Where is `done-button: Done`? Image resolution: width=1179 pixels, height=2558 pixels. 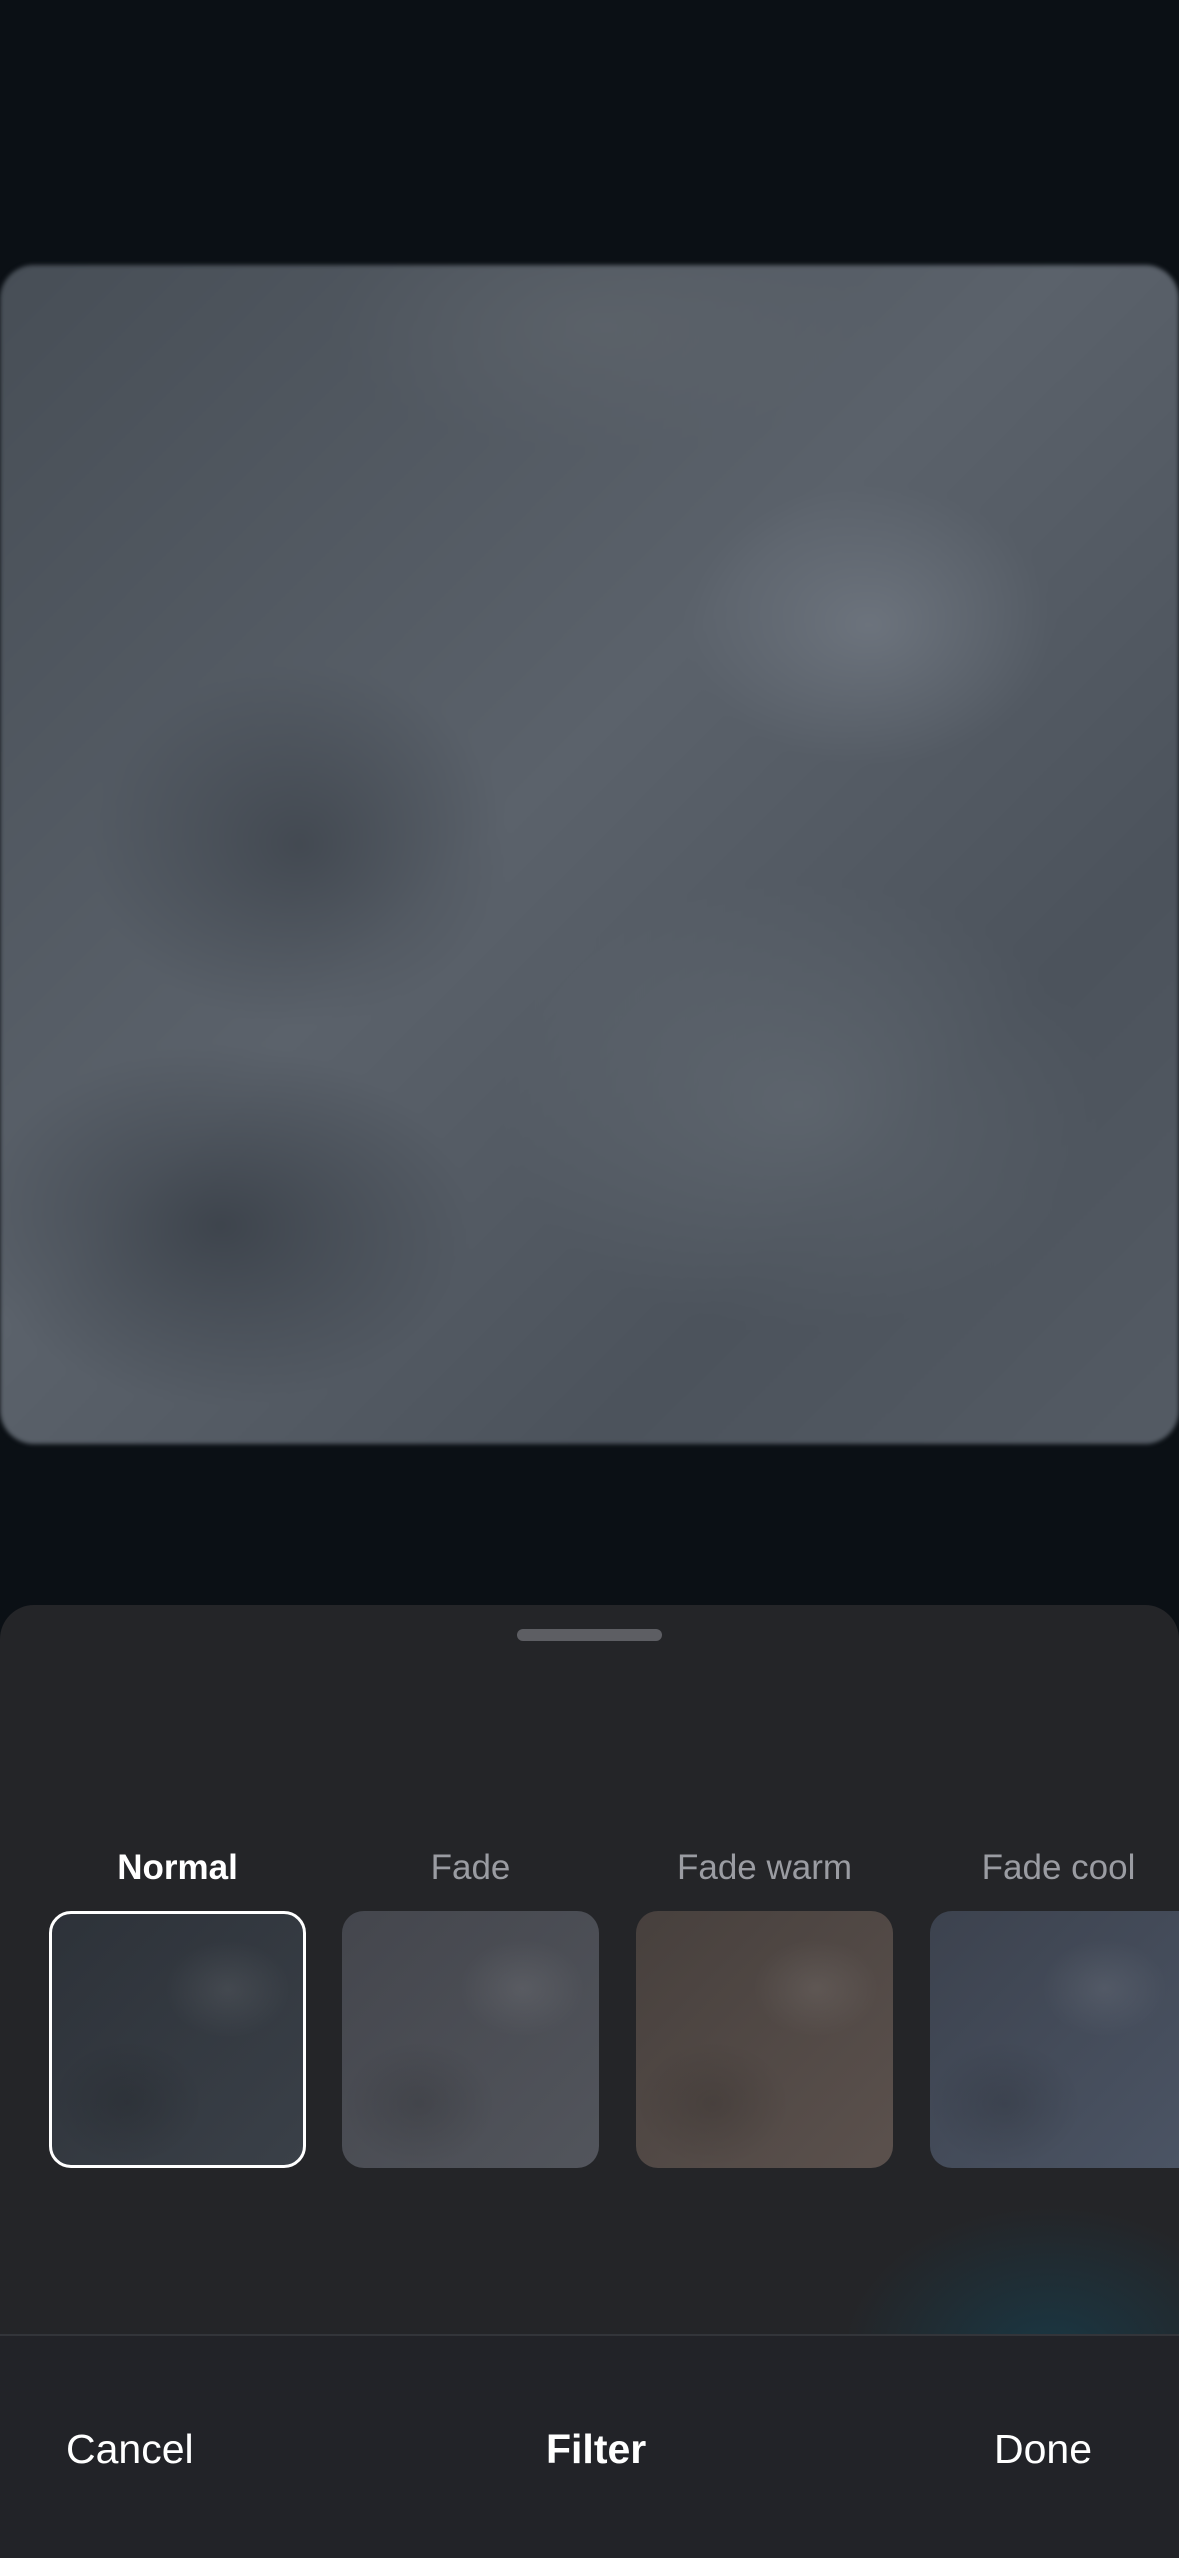 done-button: Done is located at coordinates (1043, 2449).